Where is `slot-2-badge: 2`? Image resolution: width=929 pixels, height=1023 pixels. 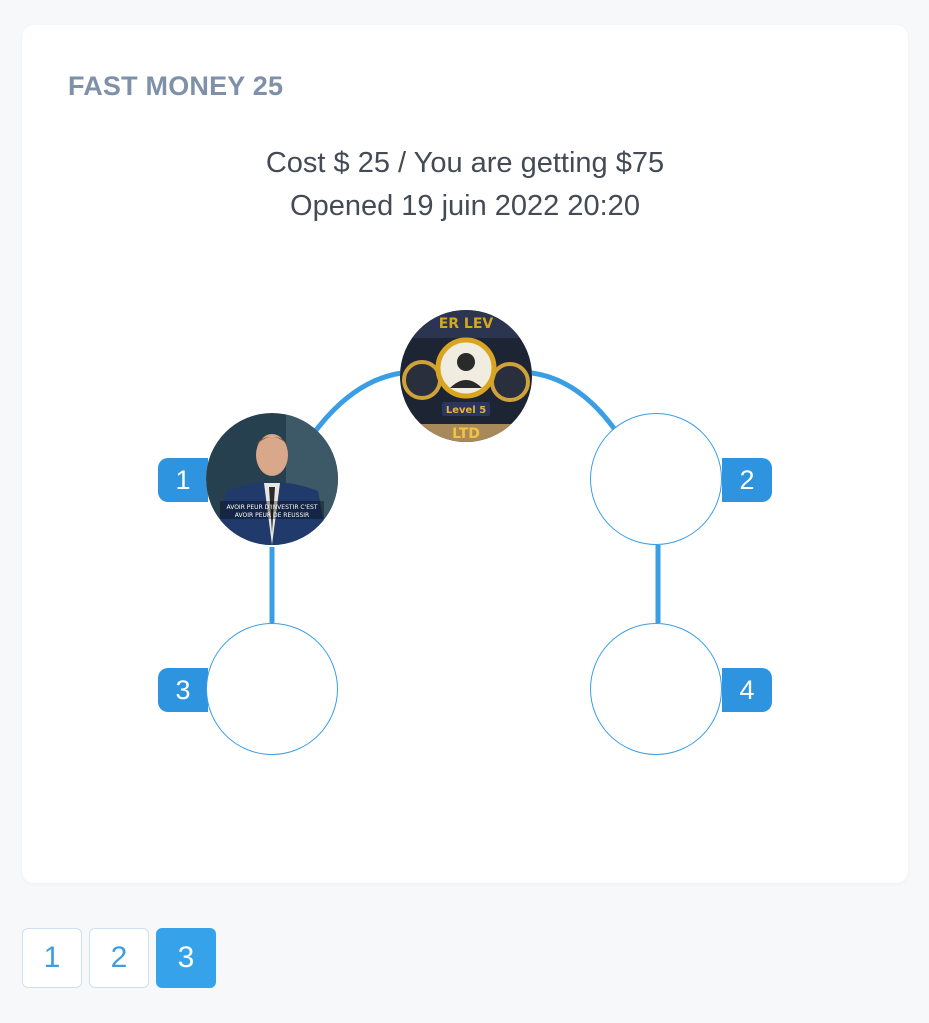
slot-2-badge: 2 is located at coordinates (747, 480).